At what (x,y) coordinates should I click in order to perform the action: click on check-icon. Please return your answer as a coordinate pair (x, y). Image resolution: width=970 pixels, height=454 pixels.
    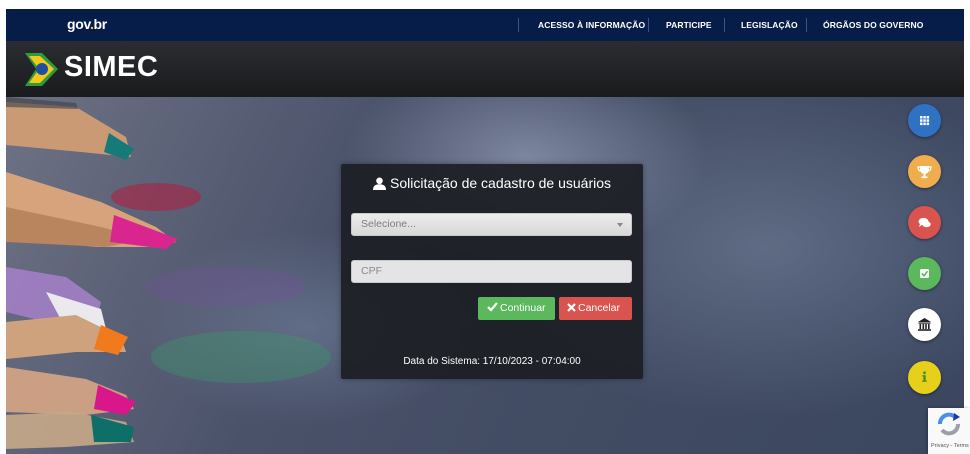
    Looking at the image, I should click on (492, 307).